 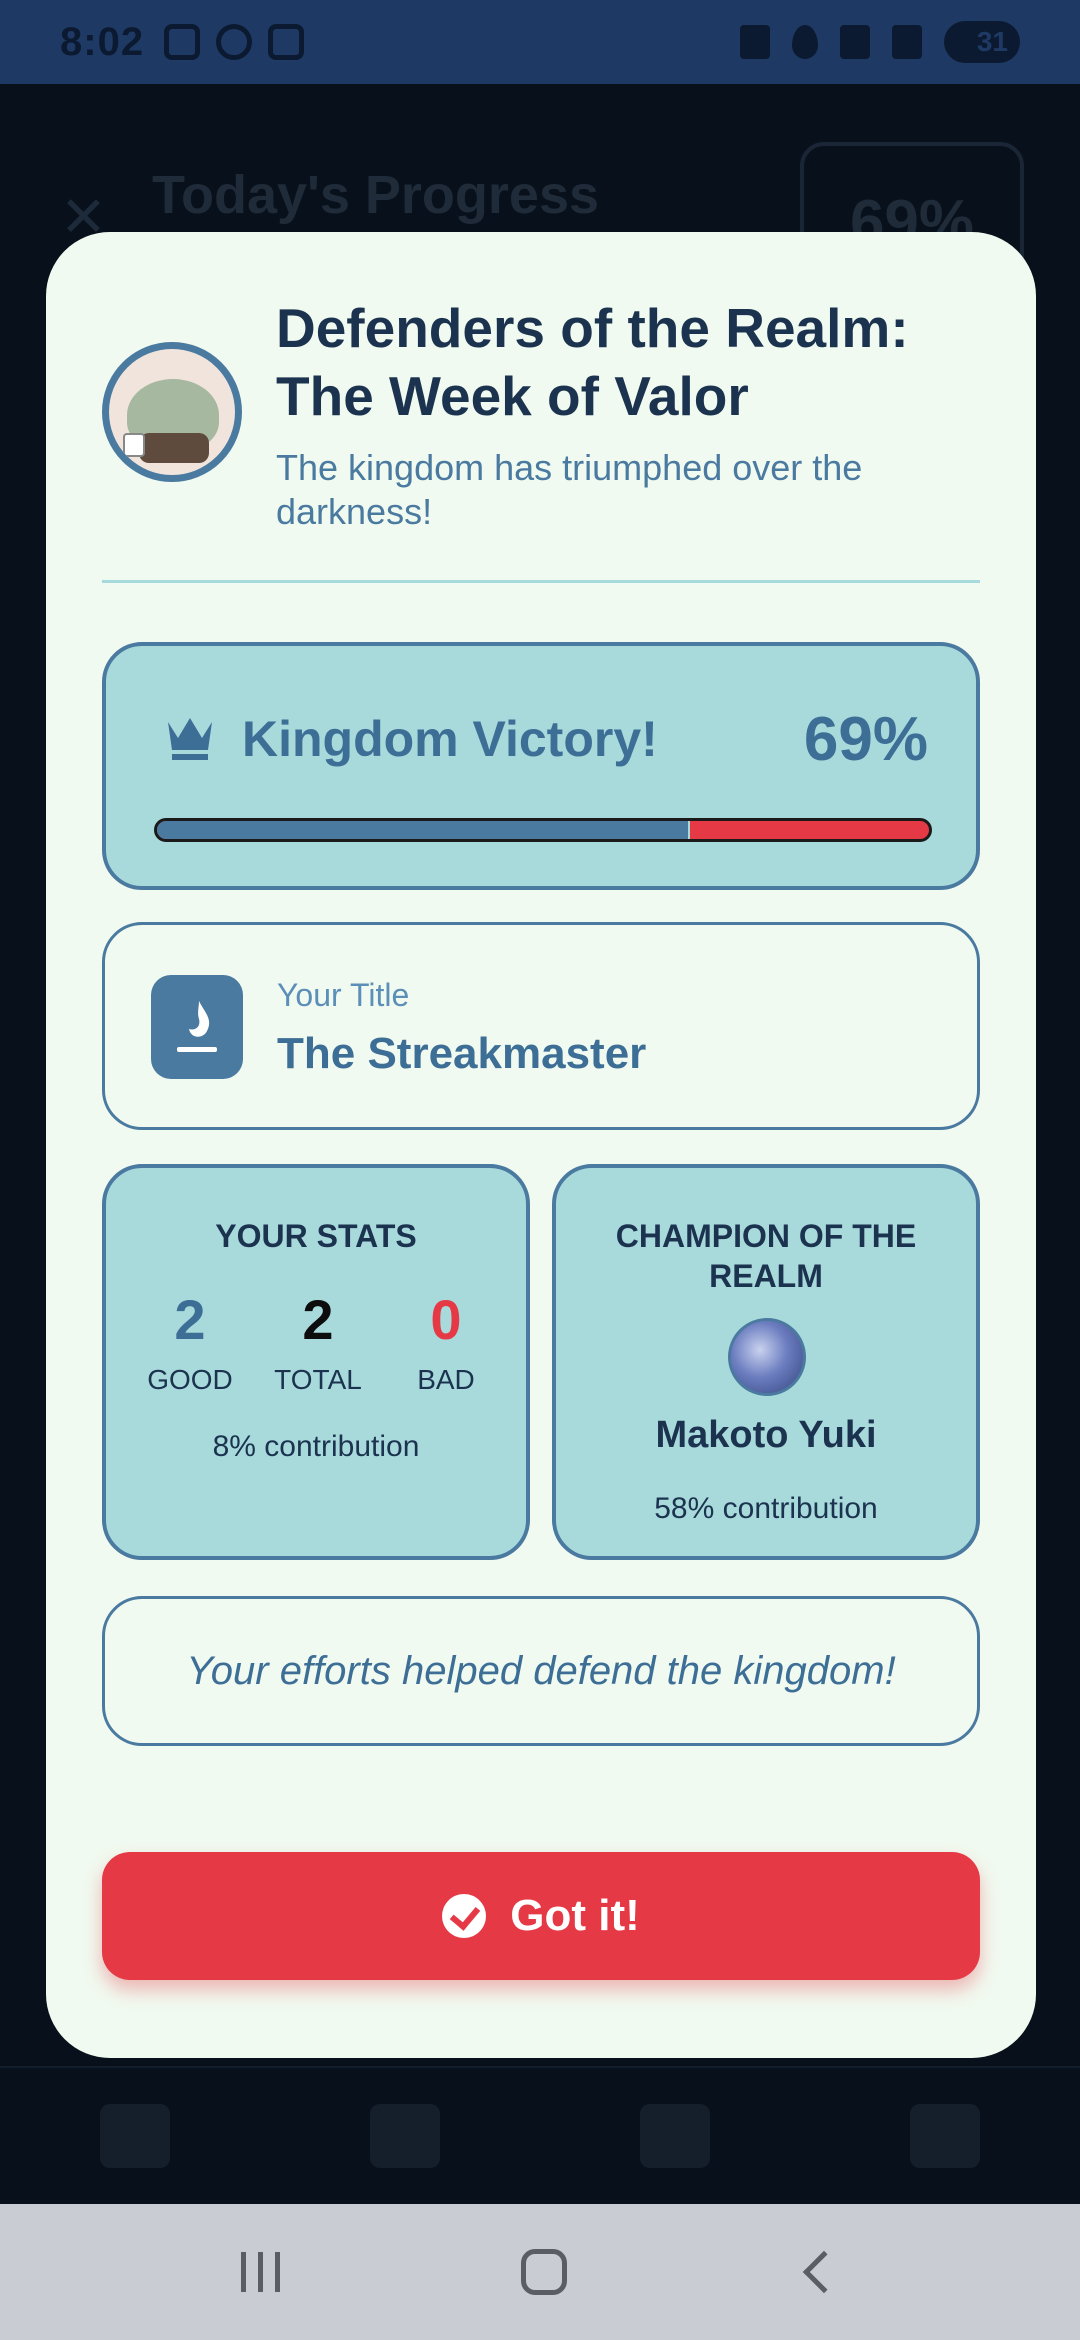 What do you see at coordinates (135, 2136) in the screenshot?
I see `list-icon` at bounding box center [135, 2136].